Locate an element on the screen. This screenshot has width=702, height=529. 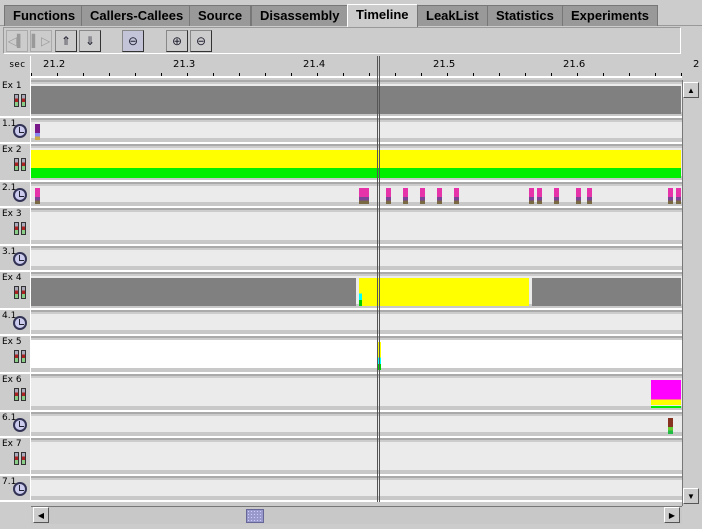
row-label: 3.1 is located at coordinates (15, 259).